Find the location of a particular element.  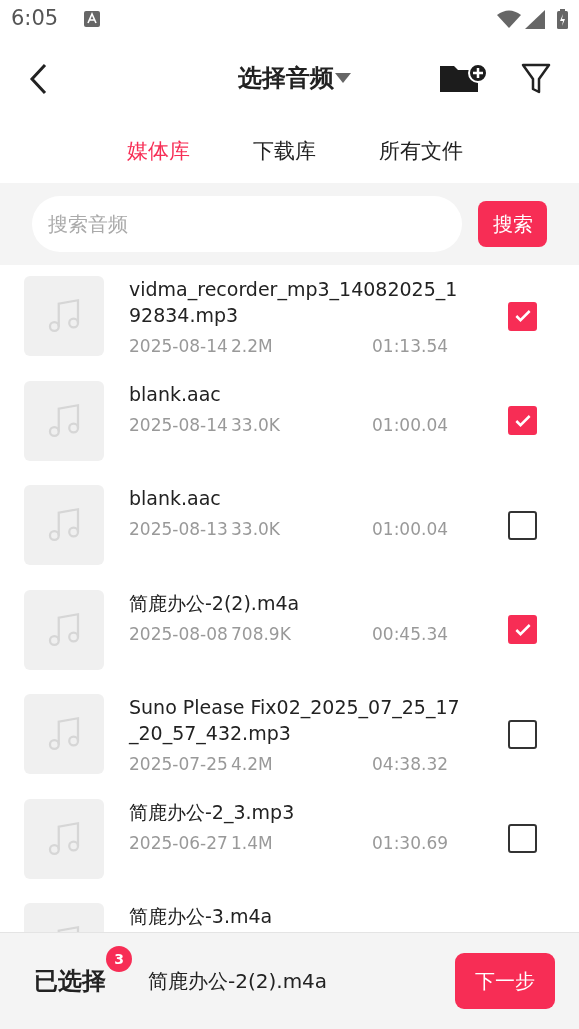

page-title: 选择音频 is located at coordinates (286, 78).